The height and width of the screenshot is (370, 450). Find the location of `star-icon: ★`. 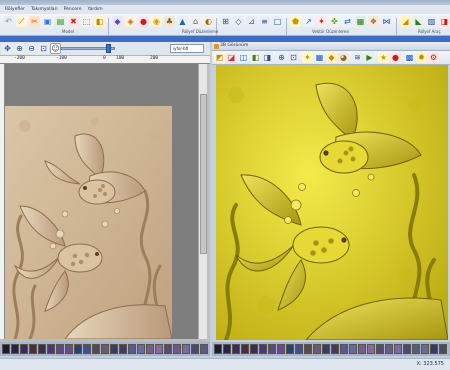

star-icon: ★ is located at coordinates (383, 57).